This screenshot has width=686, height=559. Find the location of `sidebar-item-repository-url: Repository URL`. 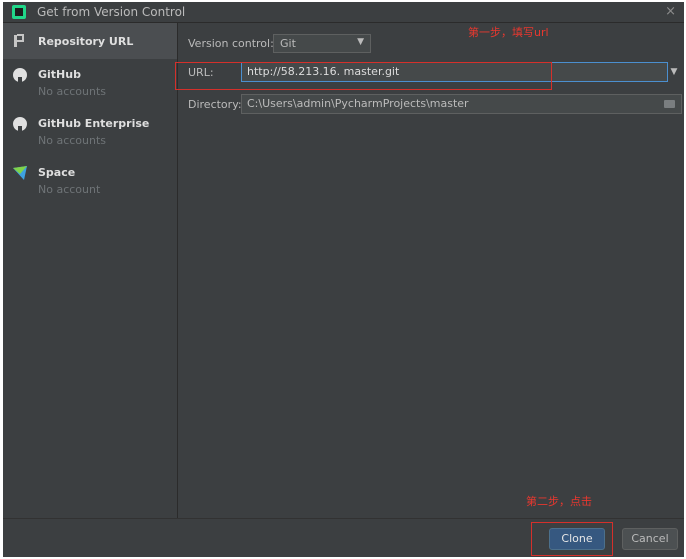

sidebar-item-repository-url: Repository URL is located at coordinates (90, 41).